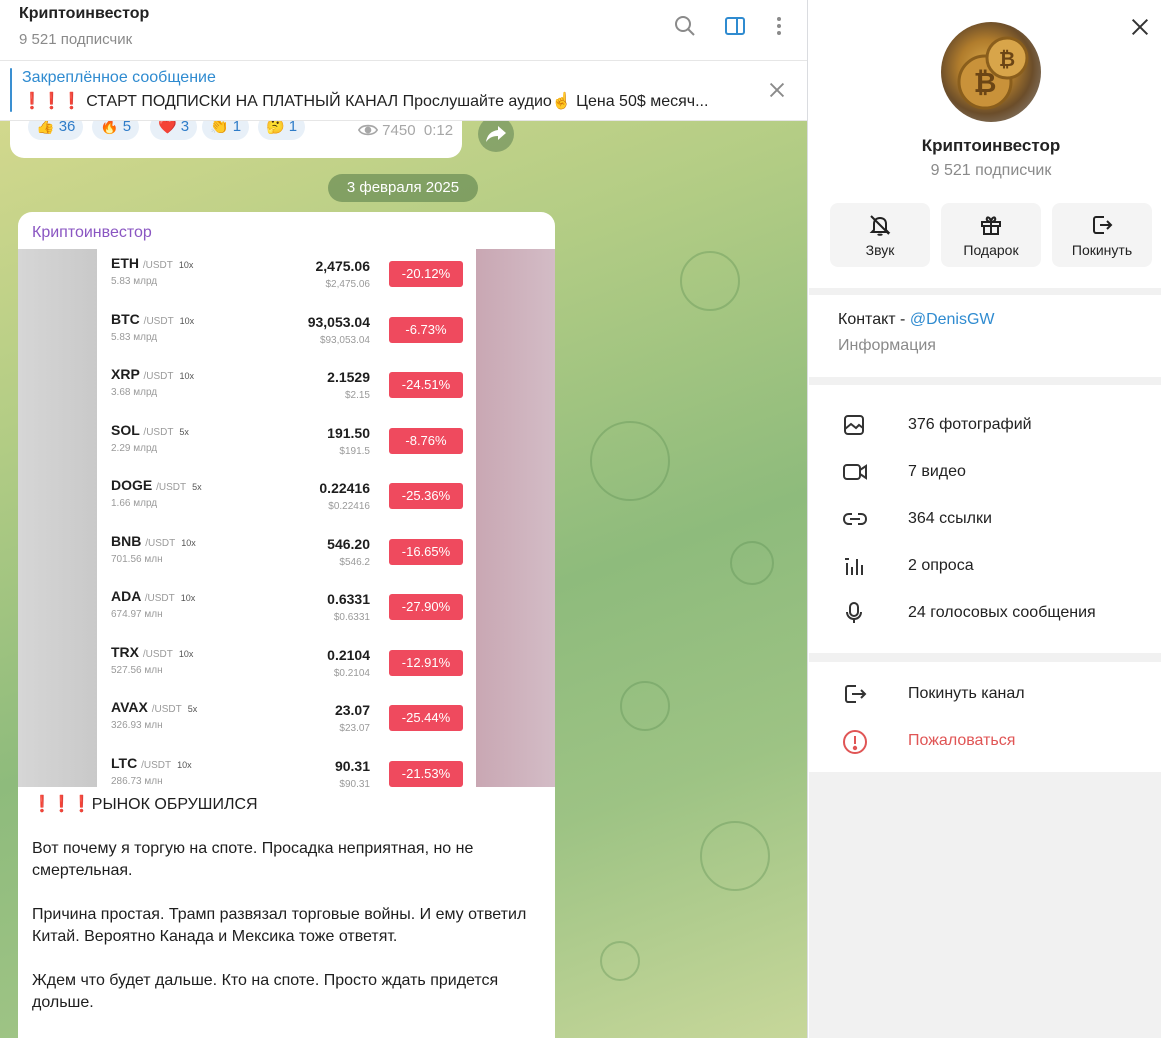 The width and height of the screenshot is (1161, 1038). Describe the element at coordinates (56, 130) in the screenshot. I see `reaction-chip: 👍 36` at that location.